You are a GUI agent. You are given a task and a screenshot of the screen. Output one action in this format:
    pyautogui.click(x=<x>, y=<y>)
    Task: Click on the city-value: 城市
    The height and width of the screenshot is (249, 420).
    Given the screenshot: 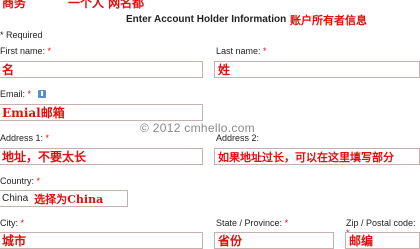 What is the action you would take?
    pyautogui.click(x=14, y=241)
    